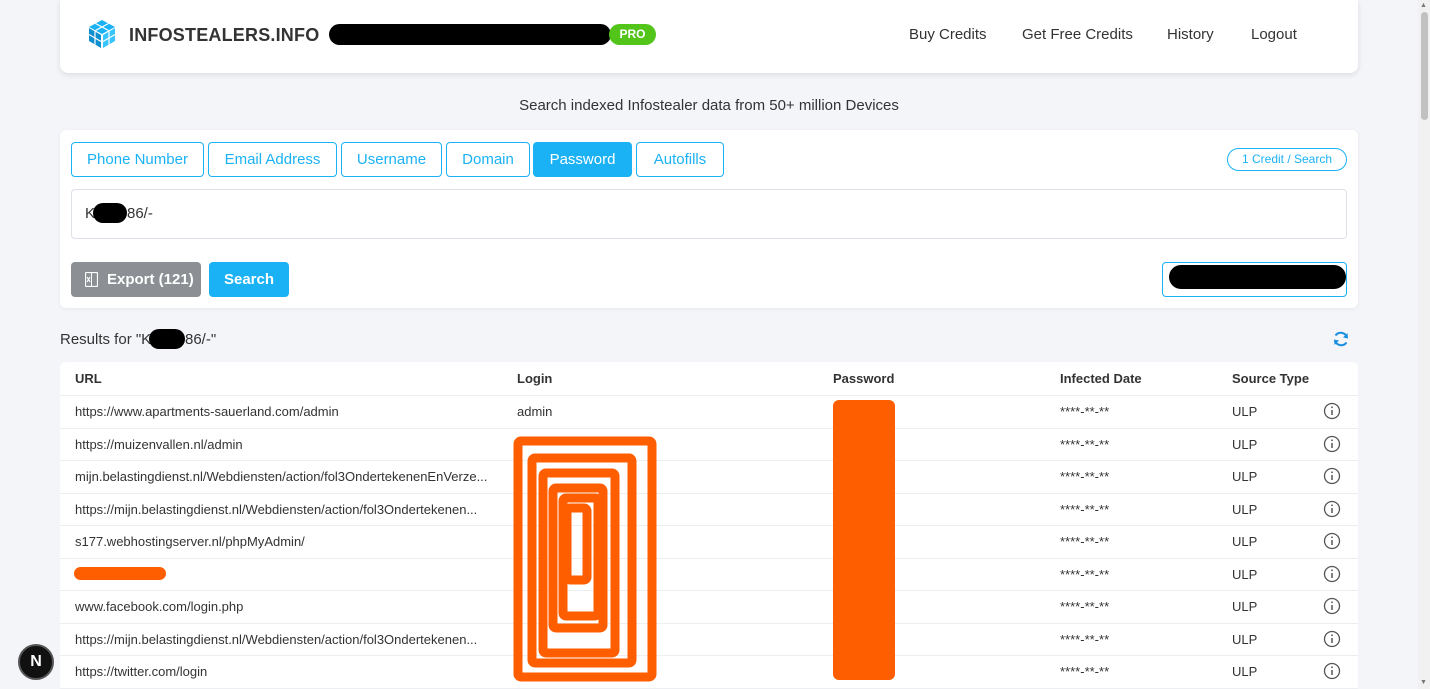 The width and height of the screenshot is (1430, 689). I want to click on redacted-username, so click(470, 34).